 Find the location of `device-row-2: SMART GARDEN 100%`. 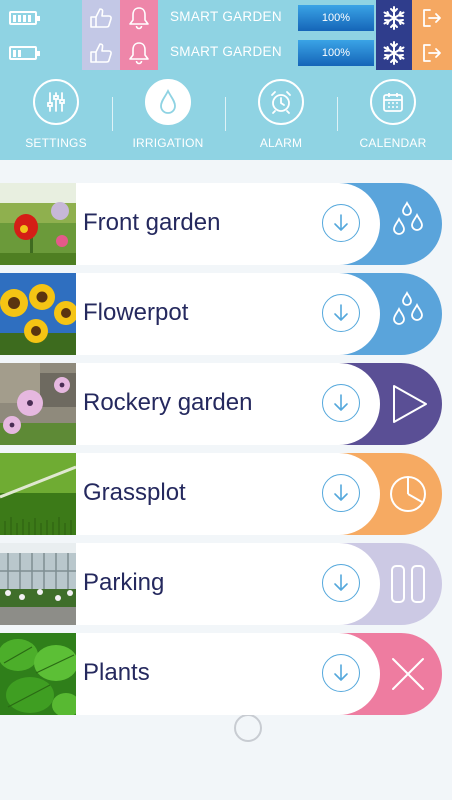

device-row-2: SMART GARDEN 100% is located at coordinates (226, 52).